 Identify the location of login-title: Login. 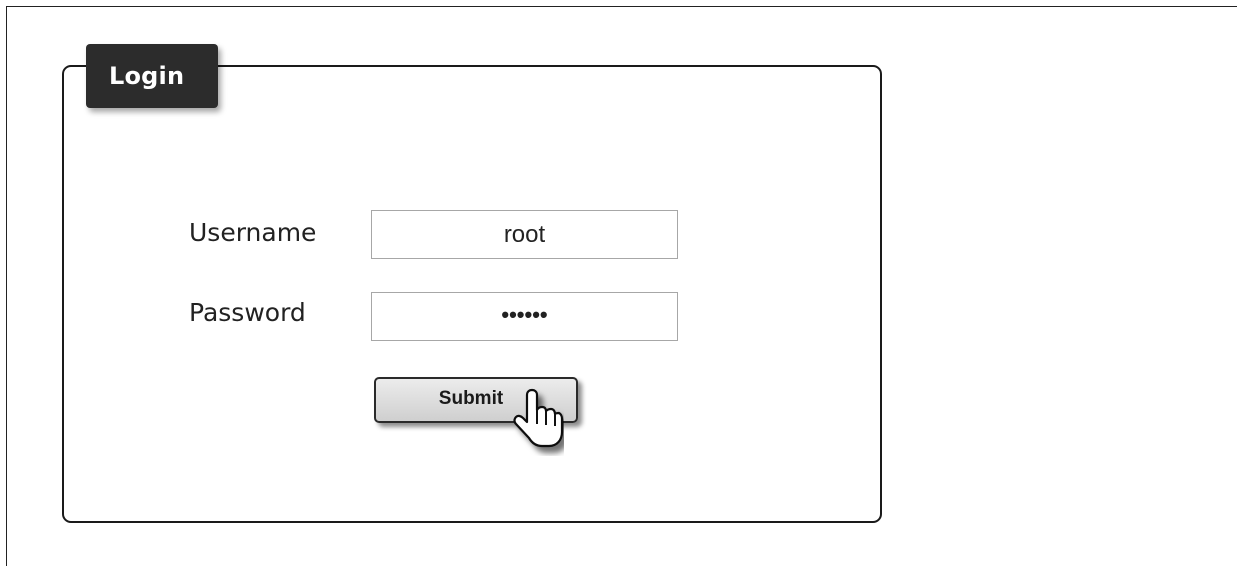
(147, 76).